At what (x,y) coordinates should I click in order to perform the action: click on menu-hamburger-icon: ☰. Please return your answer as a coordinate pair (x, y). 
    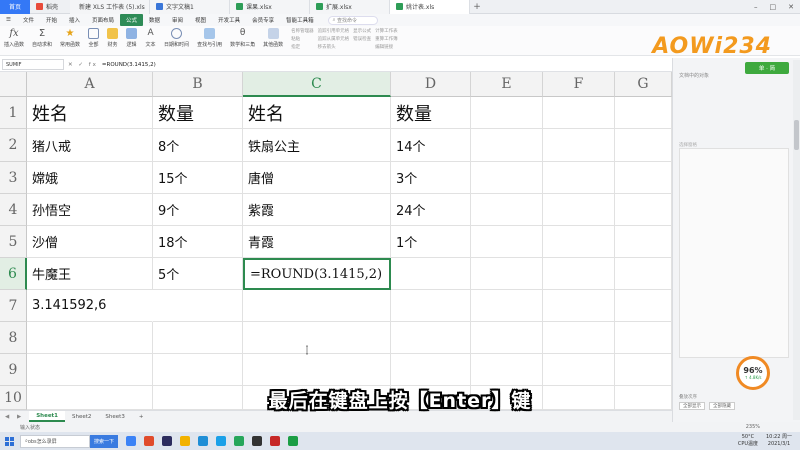
    Looking at the image, I should click on (8, 20).